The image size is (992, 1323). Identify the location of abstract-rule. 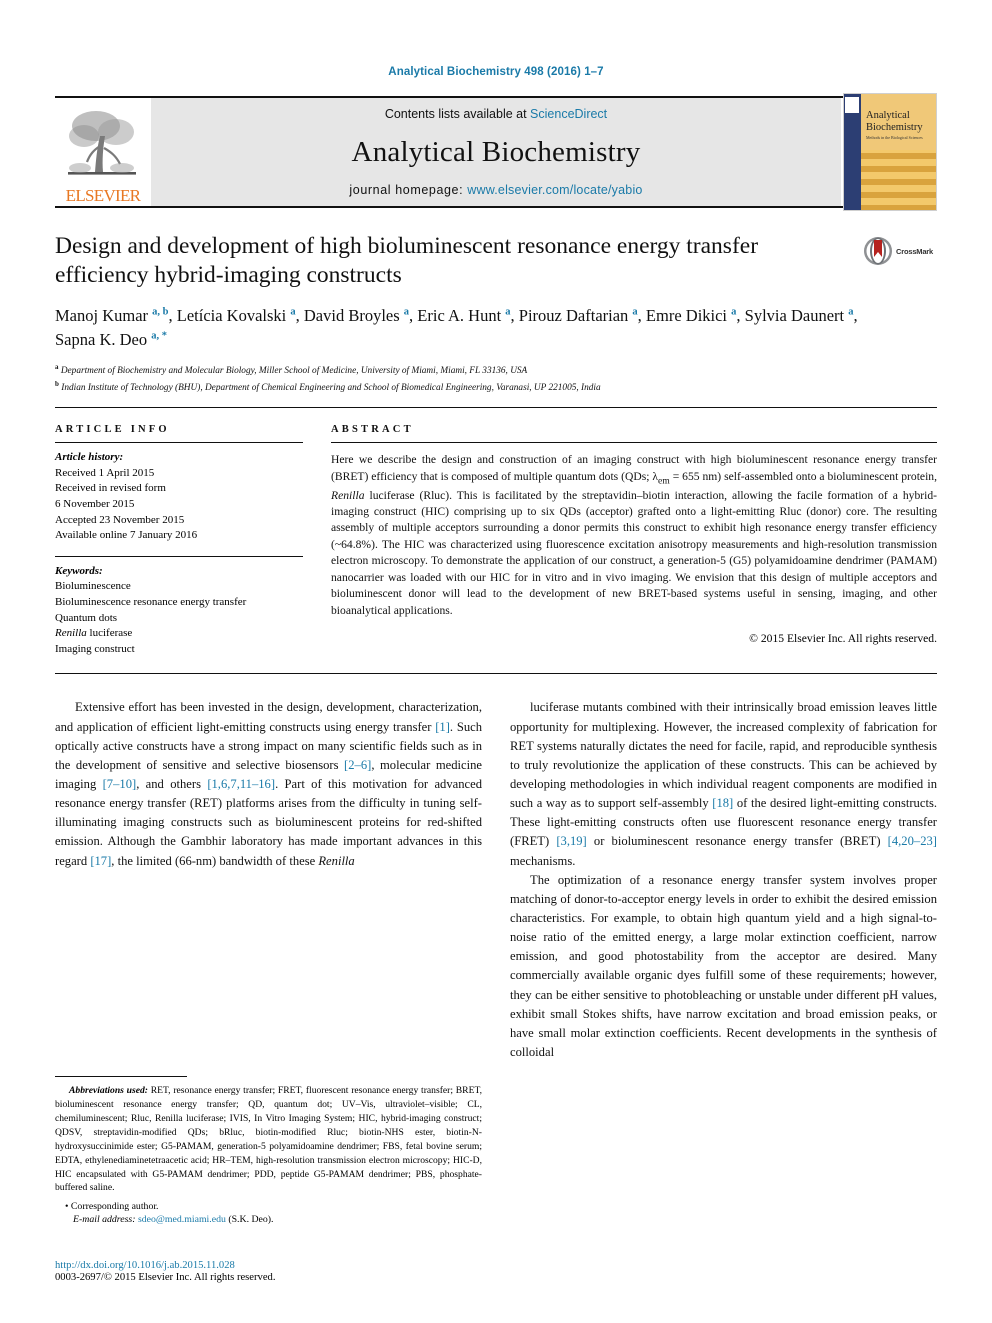
(634, 443).